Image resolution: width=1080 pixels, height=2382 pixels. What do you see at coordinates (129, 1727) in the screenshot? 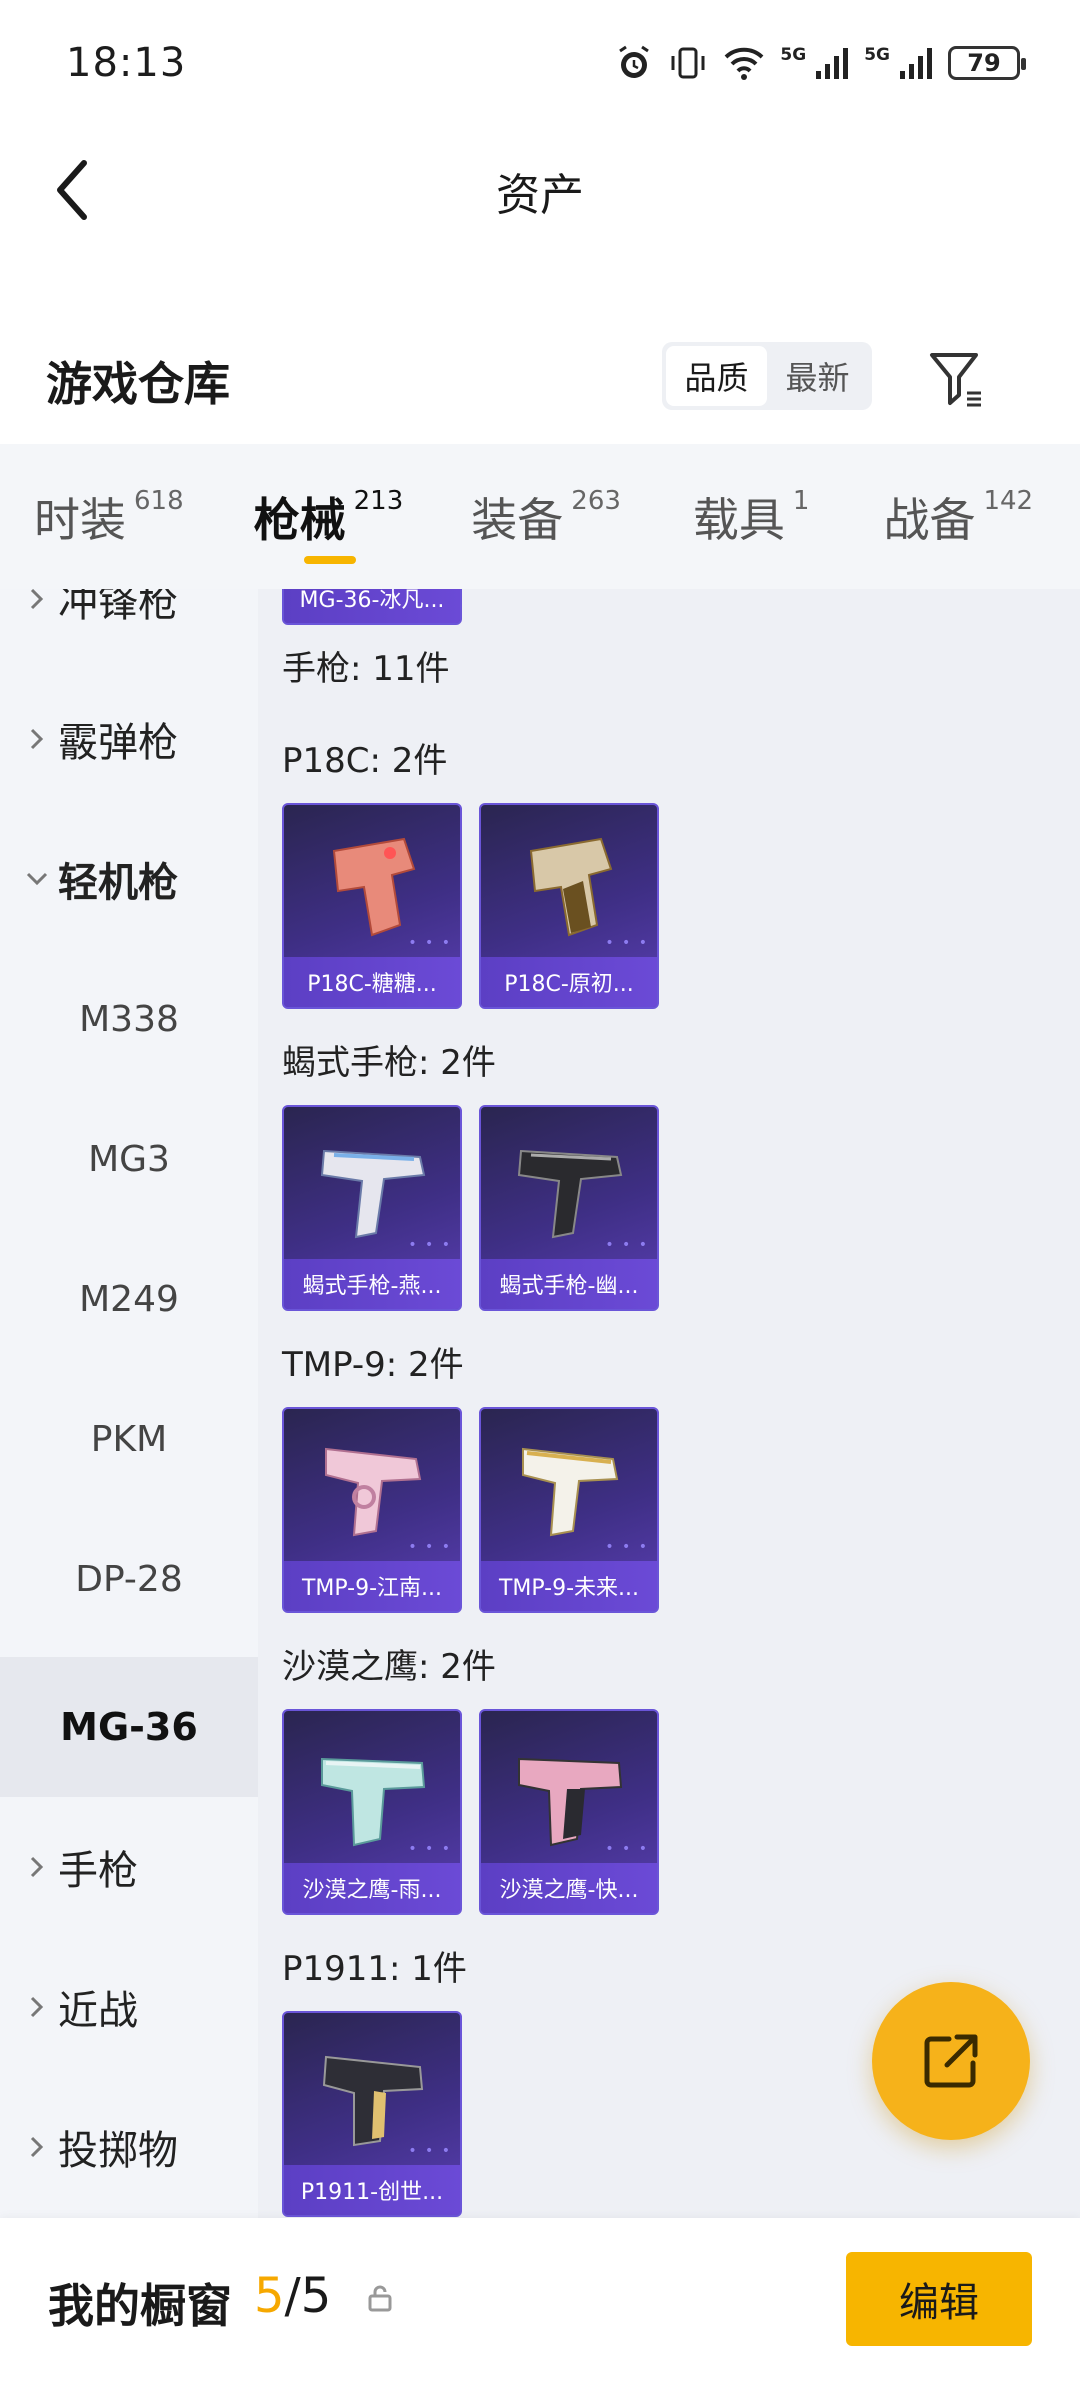
I see `subcategory-mg36: MG-36` at bounding box center [129, 1727].